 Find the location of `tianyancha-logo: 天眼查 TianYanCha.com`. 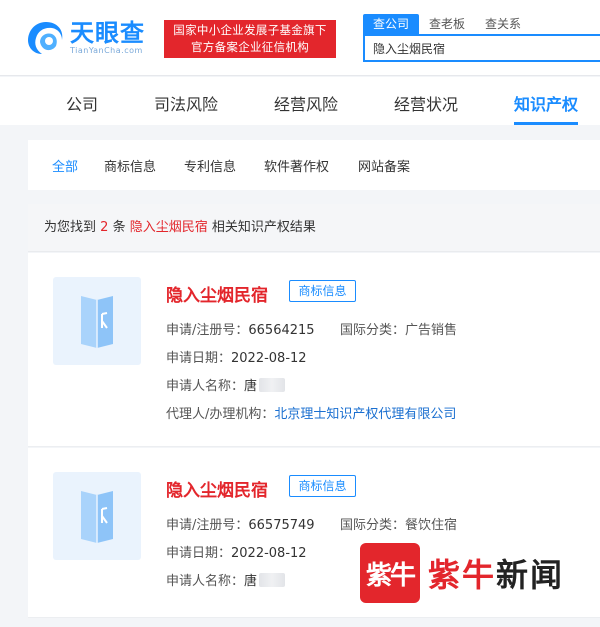

tianyancha-logo: 天眼查 TianYanCha.com is located at coordinates (85, 38).